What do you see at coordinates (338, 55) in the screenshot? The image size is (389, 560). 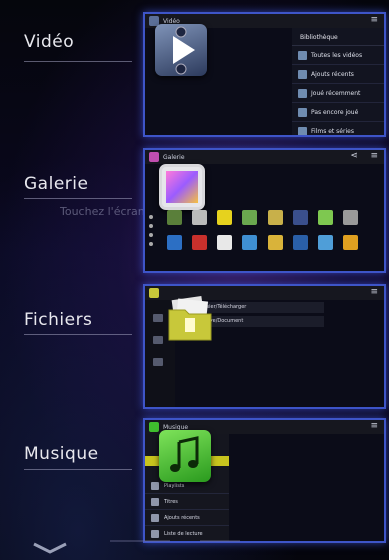 I see `list-item: Toutes les vidéos` at bounding box center [338, 55].